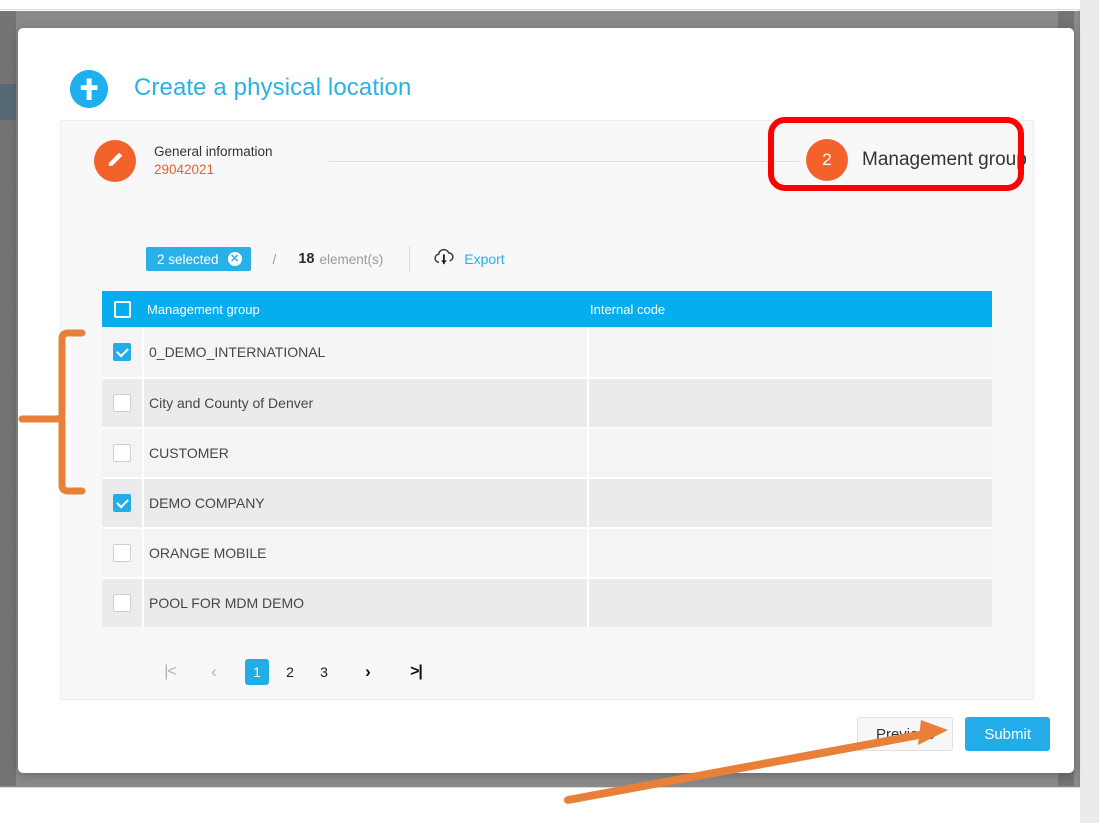 Image resolution: width=1099 pixels, height=823 pixels. I want to click on table-row: ORANGE MOBILE, so click(547, 552).